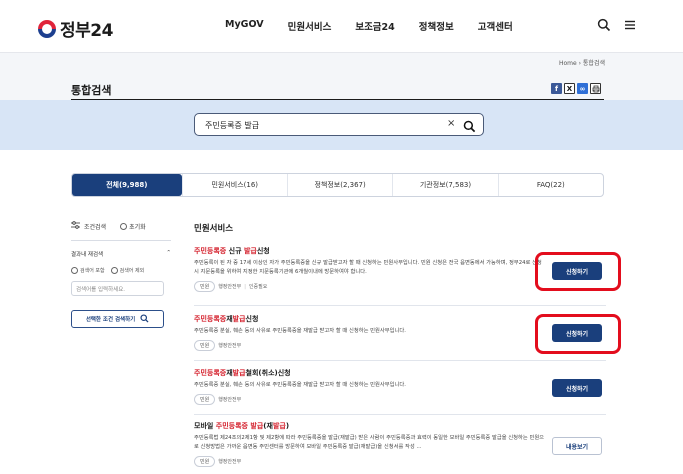 This screenshot has width=683, height=474. I want to click on research-input: 검색어를 입력하세요., so click(117, 288).